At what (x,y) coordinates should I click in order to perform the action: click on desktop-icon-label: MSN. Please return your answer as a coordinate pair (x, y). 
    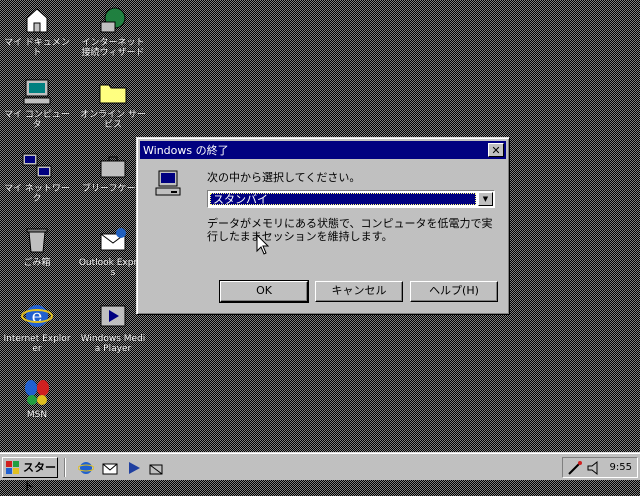
    Looking at the image, I should click on (37, 415).